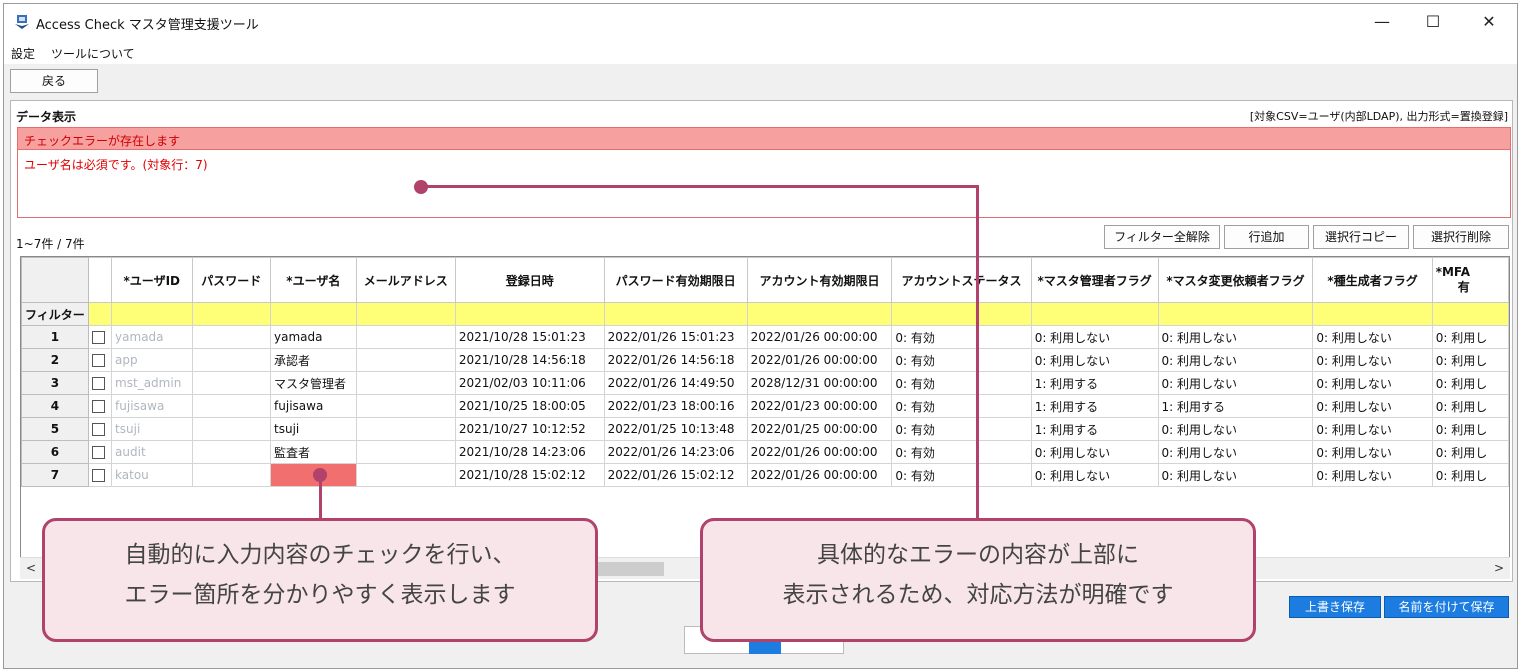 The image size is (1521, 672). I want to click on table-cell: 承認者, so click(313, 360).